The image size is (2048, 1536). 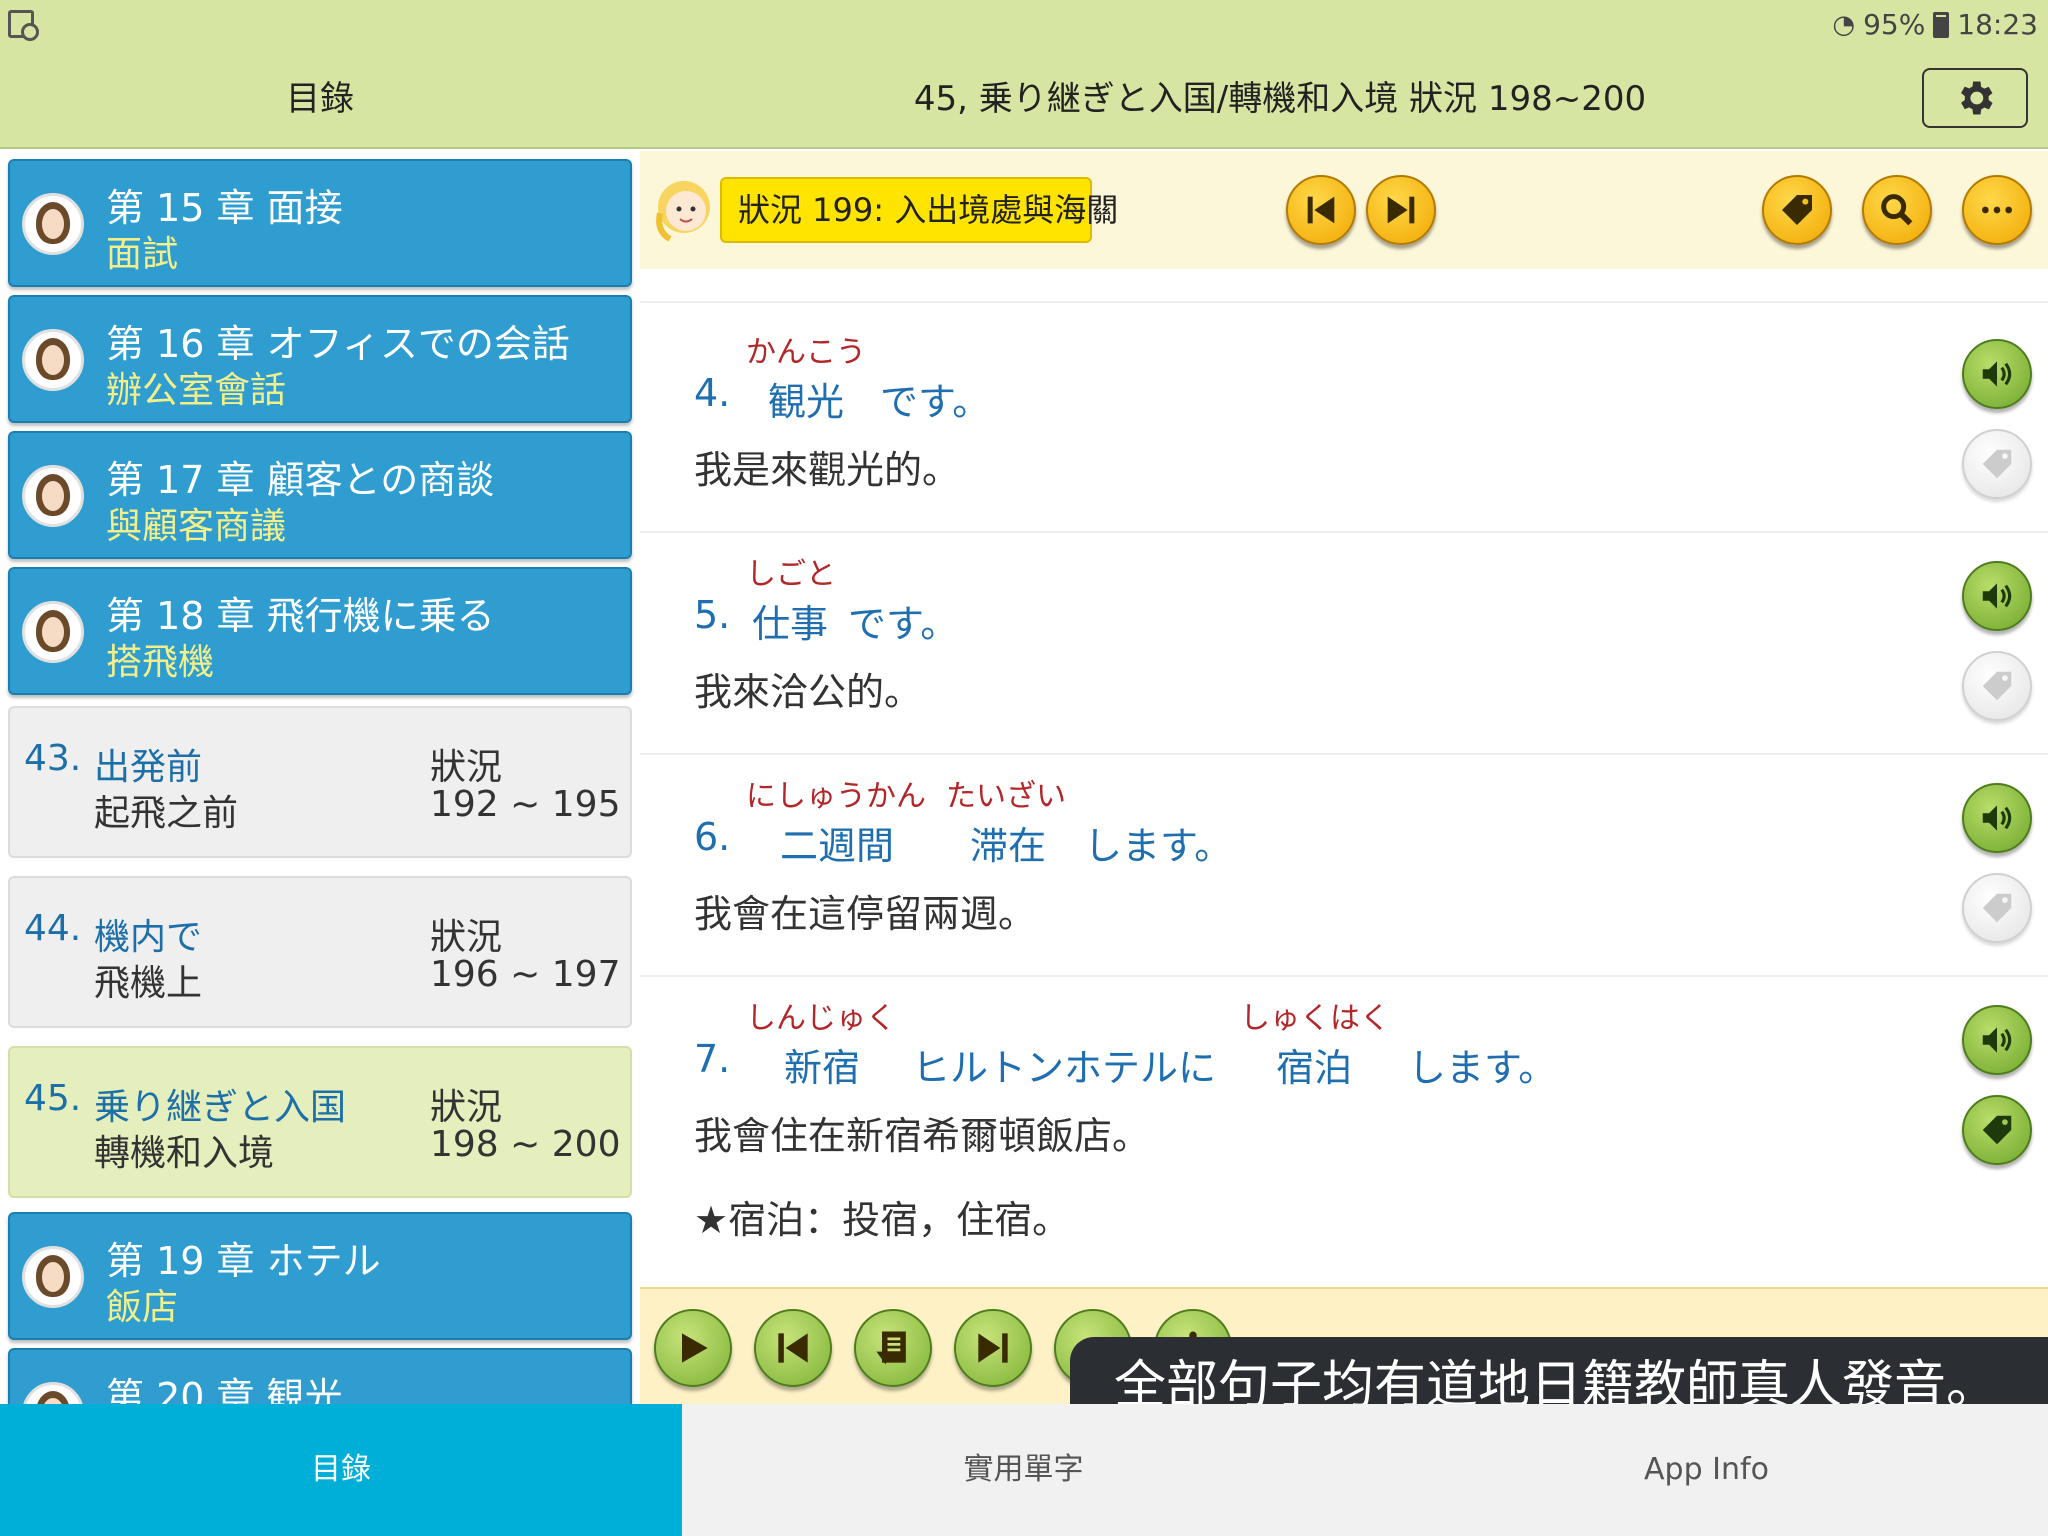 What do you see at coordinates (160, 662) in the screenshot?
I see `chapter-subtitle: 搭飛機` at bounding box center [160, 662].